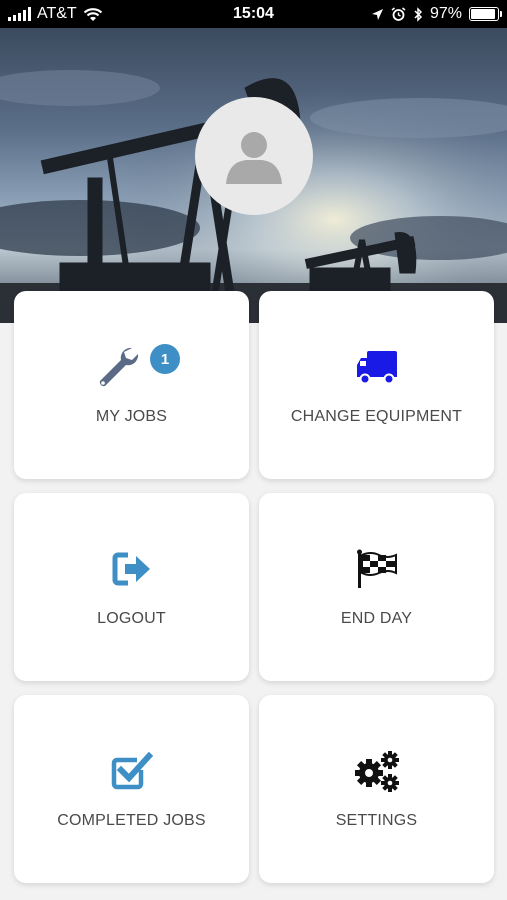 This screenshot has height=900, width=507. I want to click on bluetooth-icon, so click(418, 14).